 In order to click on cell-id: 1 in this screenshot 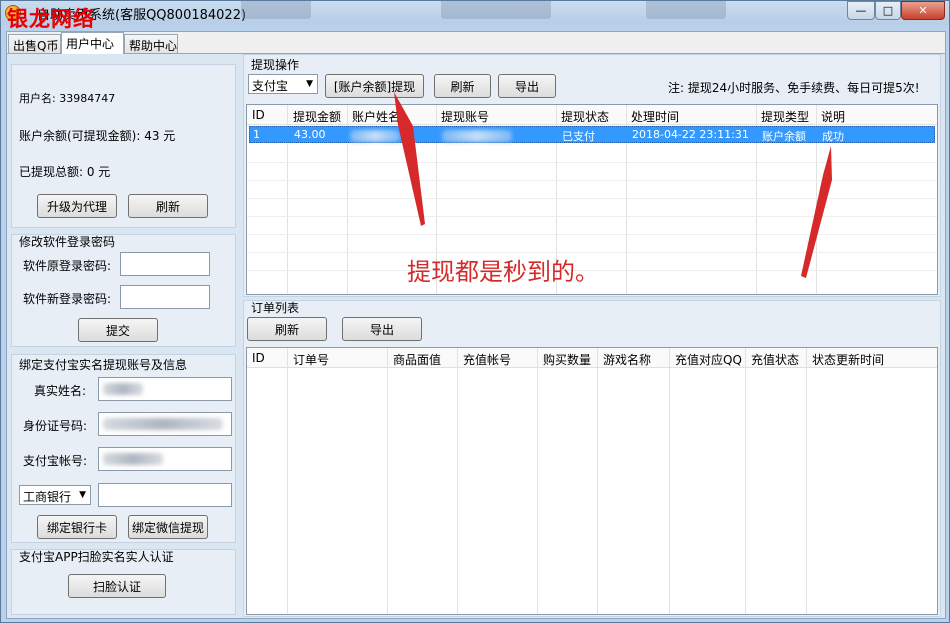, I will do `click(256, 134)`.